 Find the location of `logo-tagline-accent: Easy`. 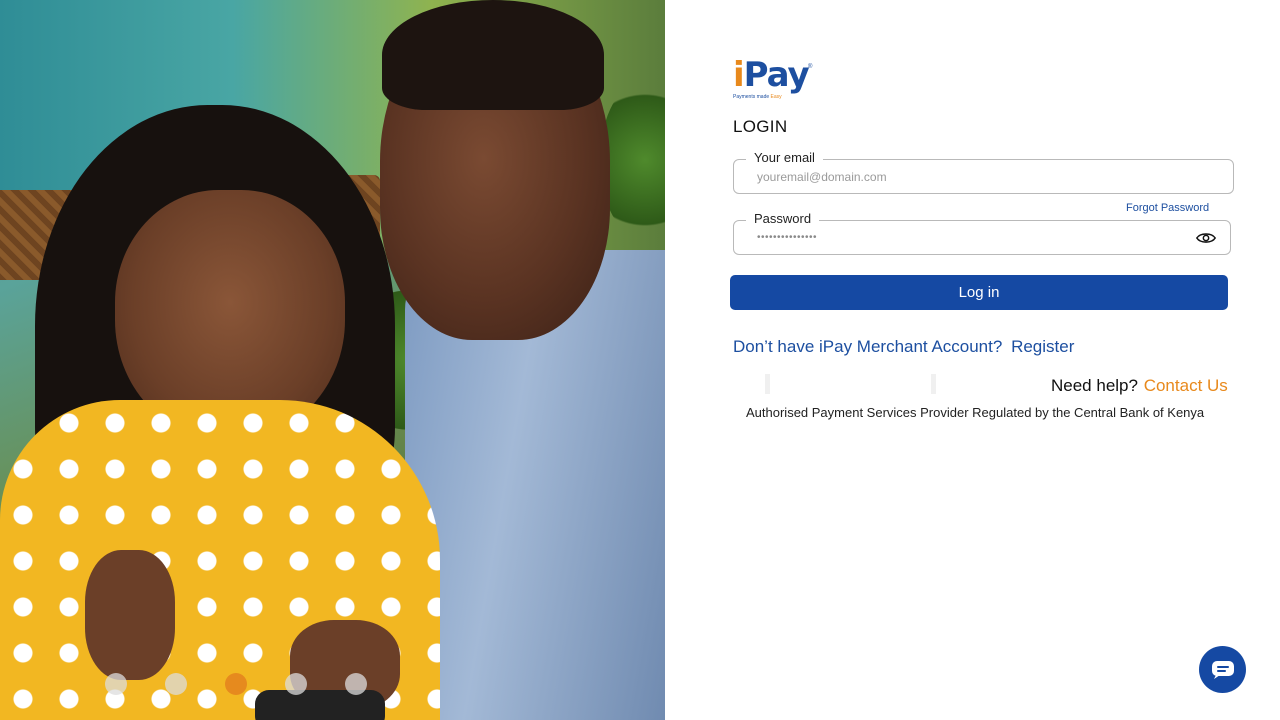

logo-tagline-accent: Easy is located at coordinates (776, 97).